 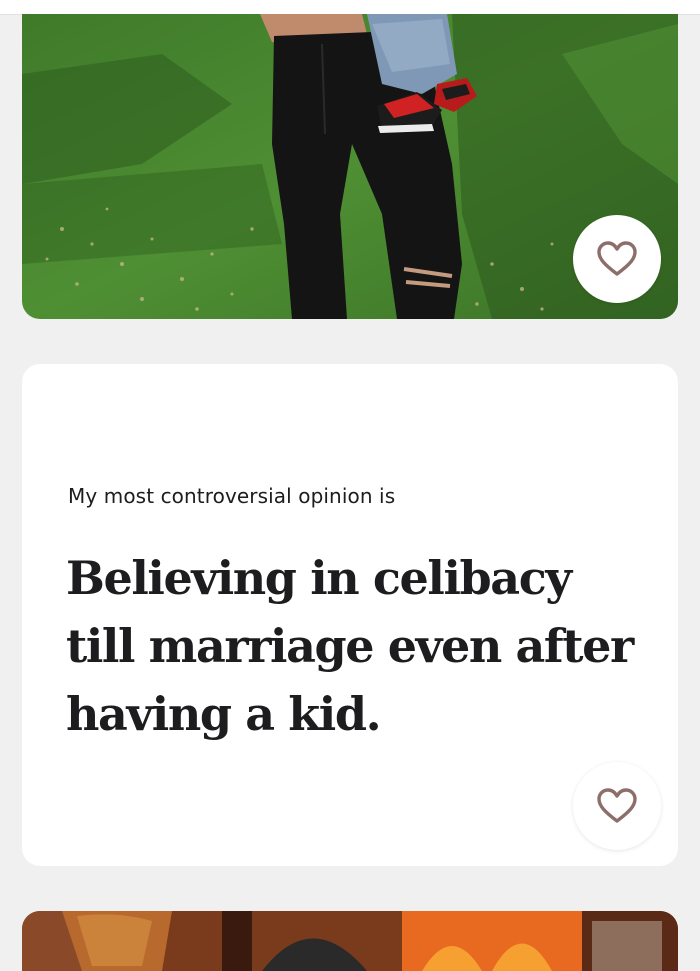 I want to click on prompt-question: My most controversial opinion is, so click(x=232, y=496).